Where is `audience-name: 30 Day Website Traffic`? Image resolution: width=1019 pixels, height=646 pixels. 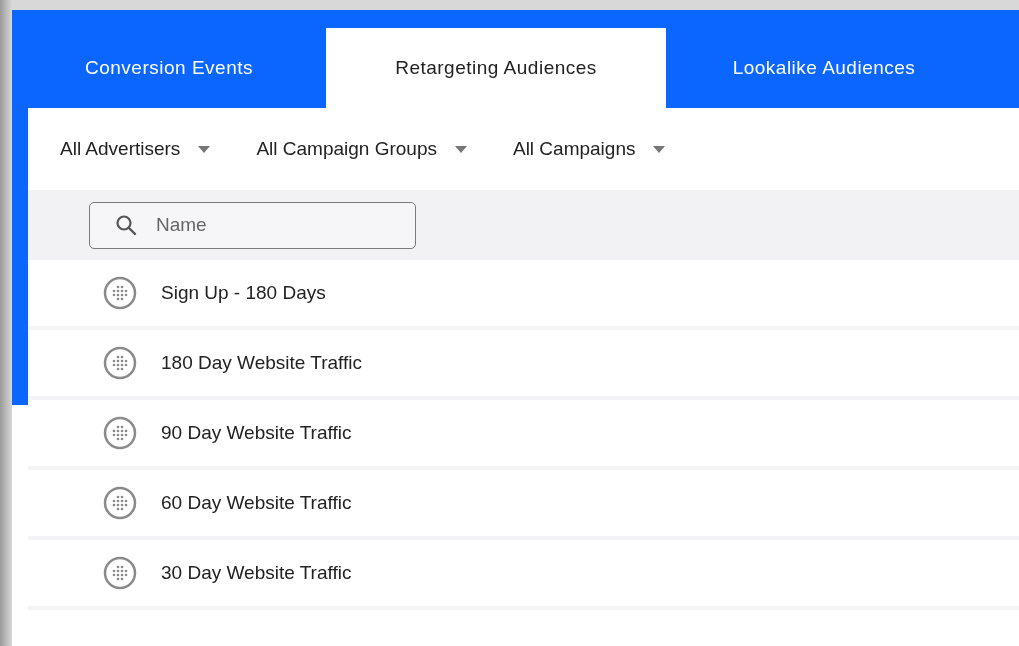 audience-name: 30 Day Website Traffic is located at coordinates (256, 573).